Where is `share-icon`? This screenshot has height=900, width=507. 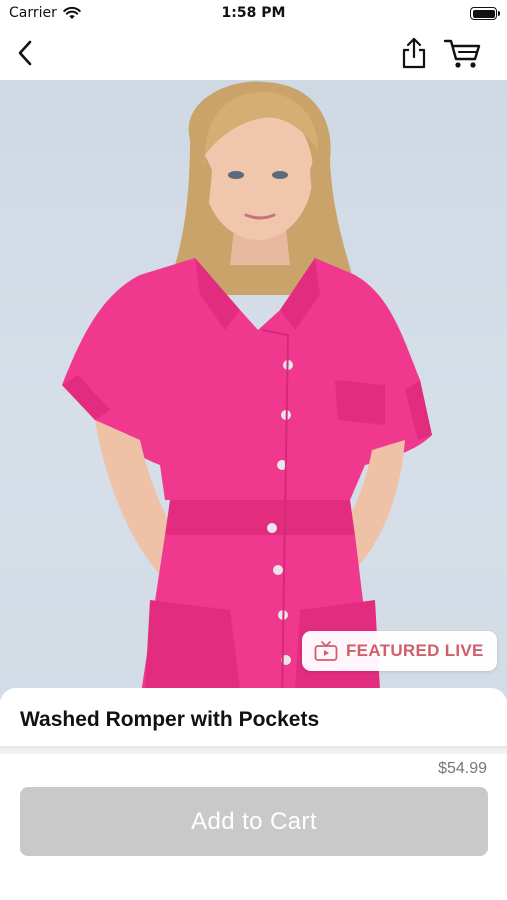
share-icon is located at coordinates (414, 53).